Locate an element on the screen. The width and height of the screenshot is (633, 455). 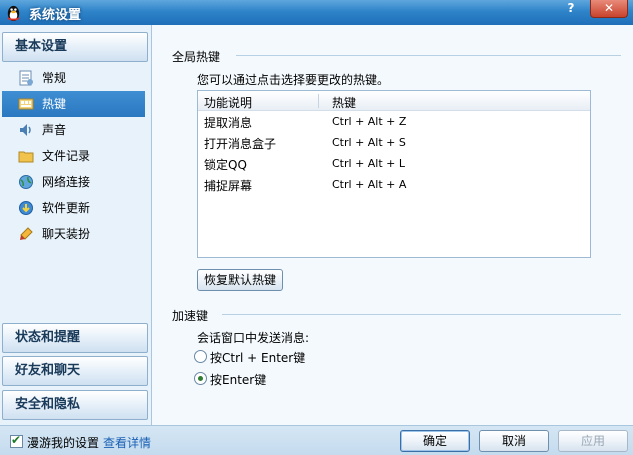
hotkey-function: 提取消息 is located at coordinates (228, 123).